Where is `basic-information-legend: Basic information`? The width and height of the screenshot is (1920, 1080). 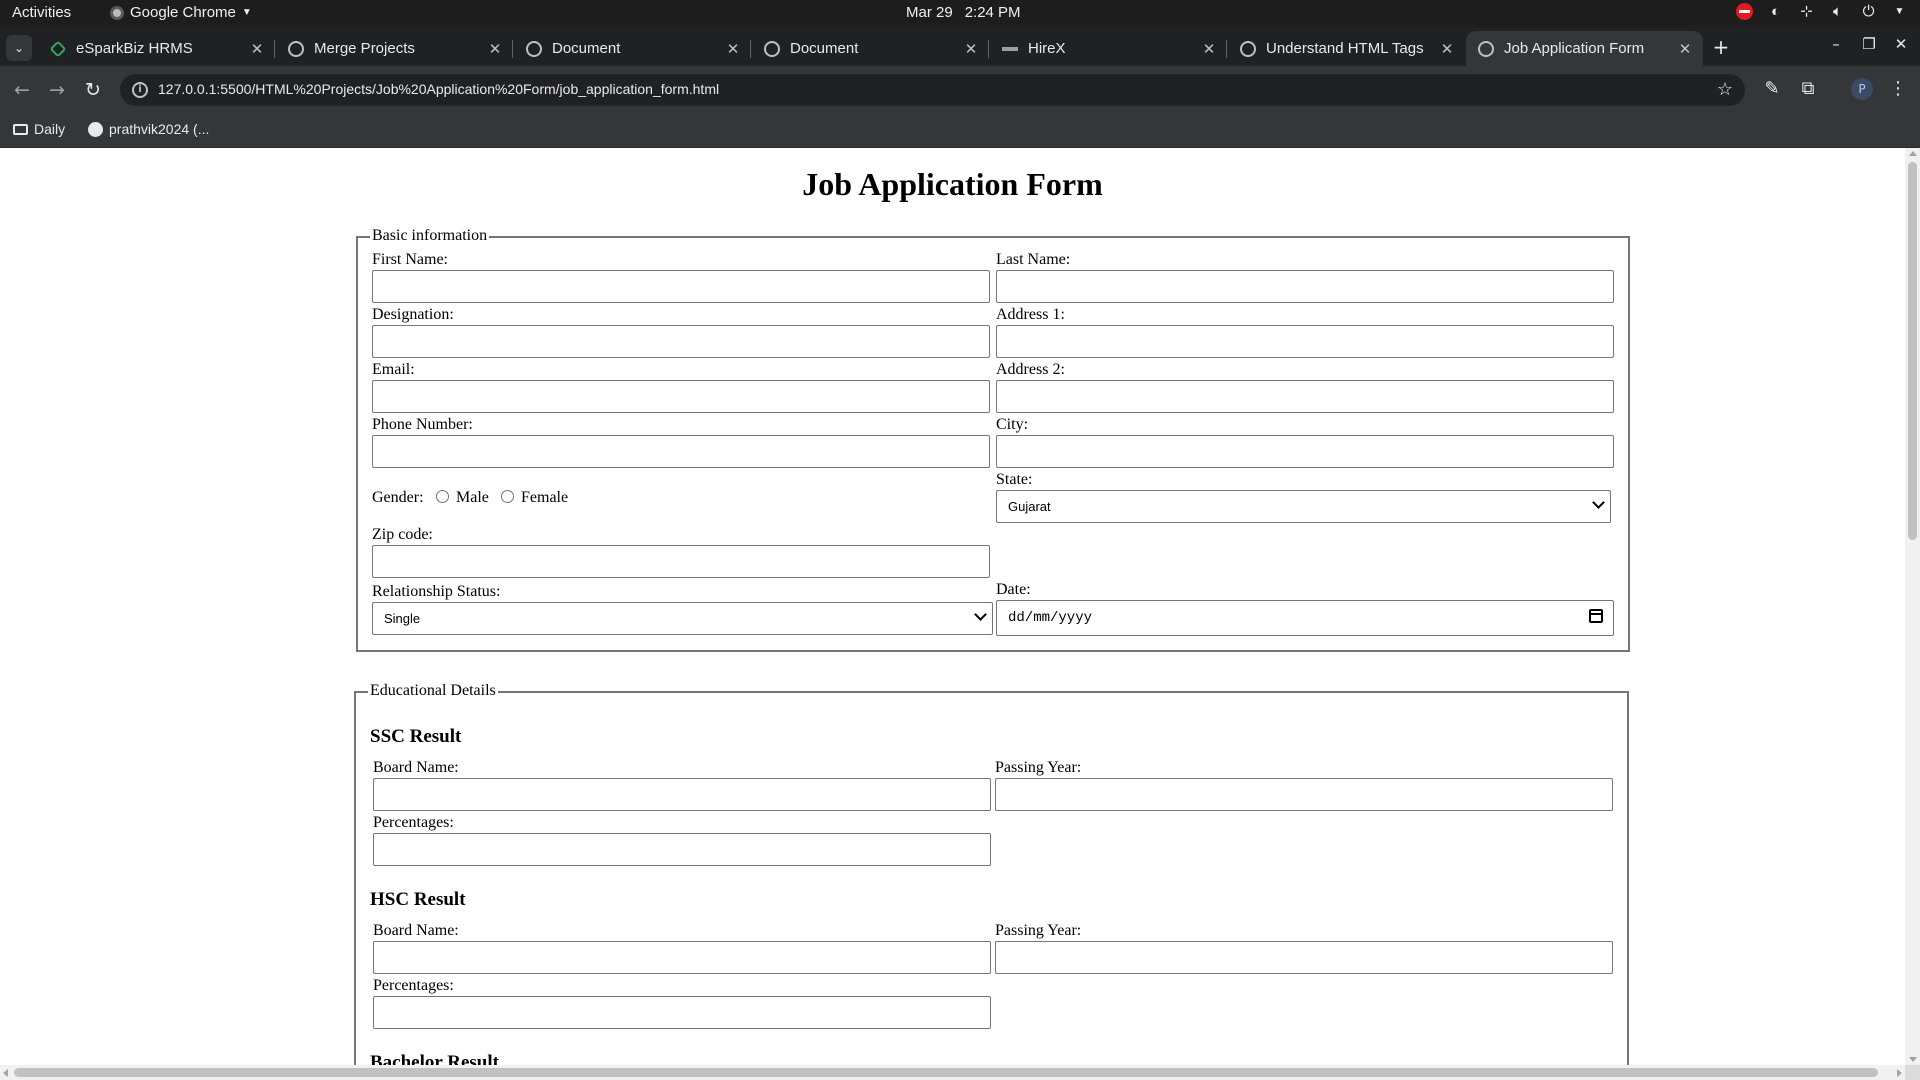 basic-information-legend: Basic information is located at coordinates (430, 236).